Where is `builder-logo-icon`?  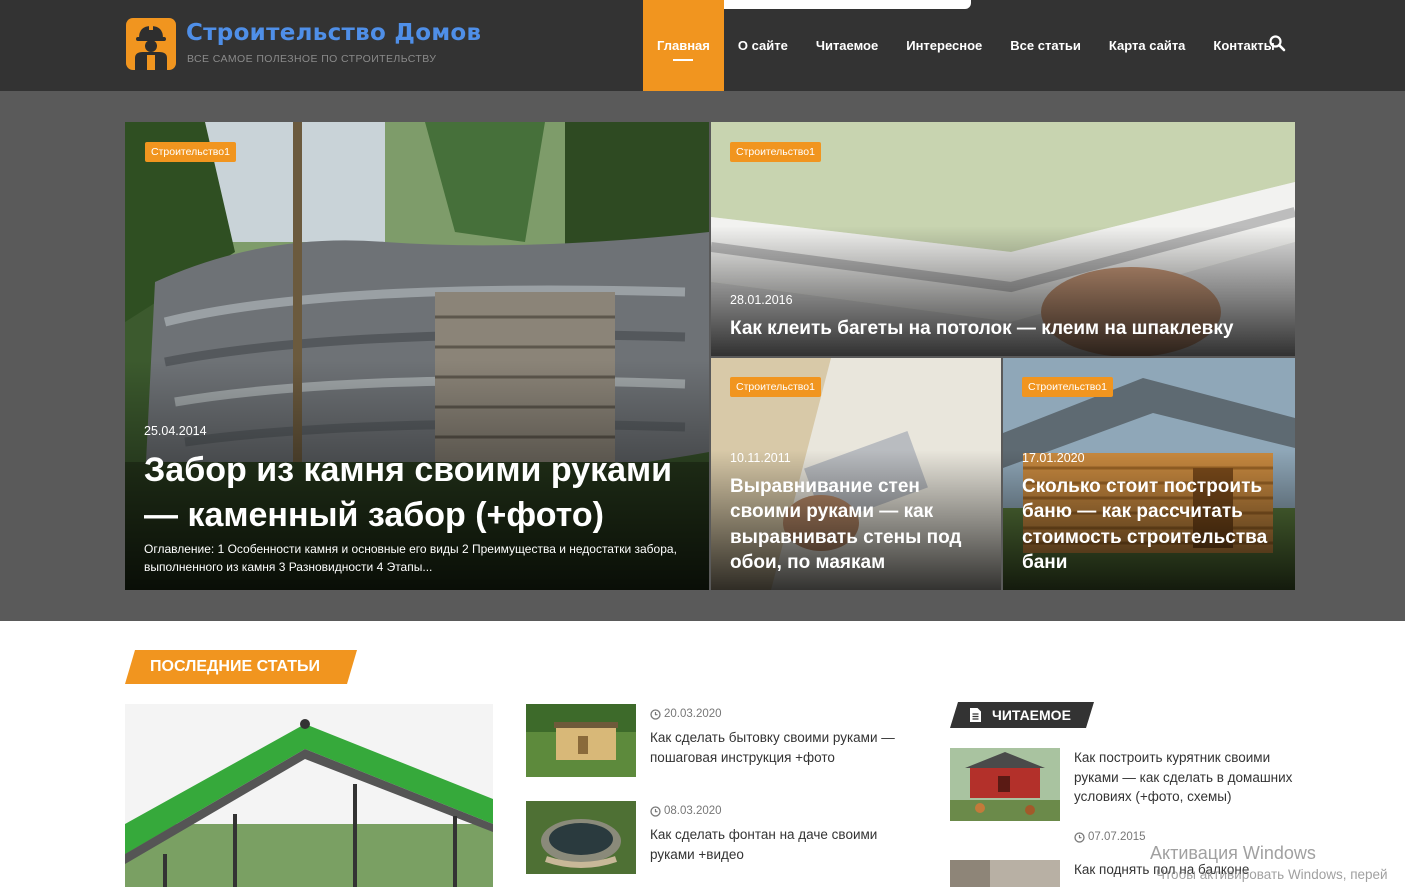
builder-logo-icon is located at coordinates (151, 44).